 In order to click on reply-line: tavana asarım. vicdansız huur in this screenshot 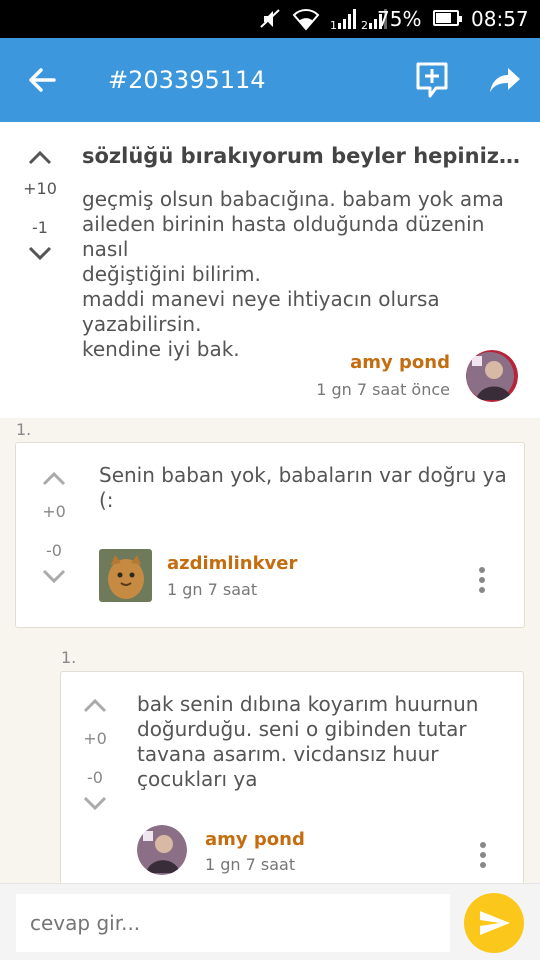, I will do `click(288, 754)`.